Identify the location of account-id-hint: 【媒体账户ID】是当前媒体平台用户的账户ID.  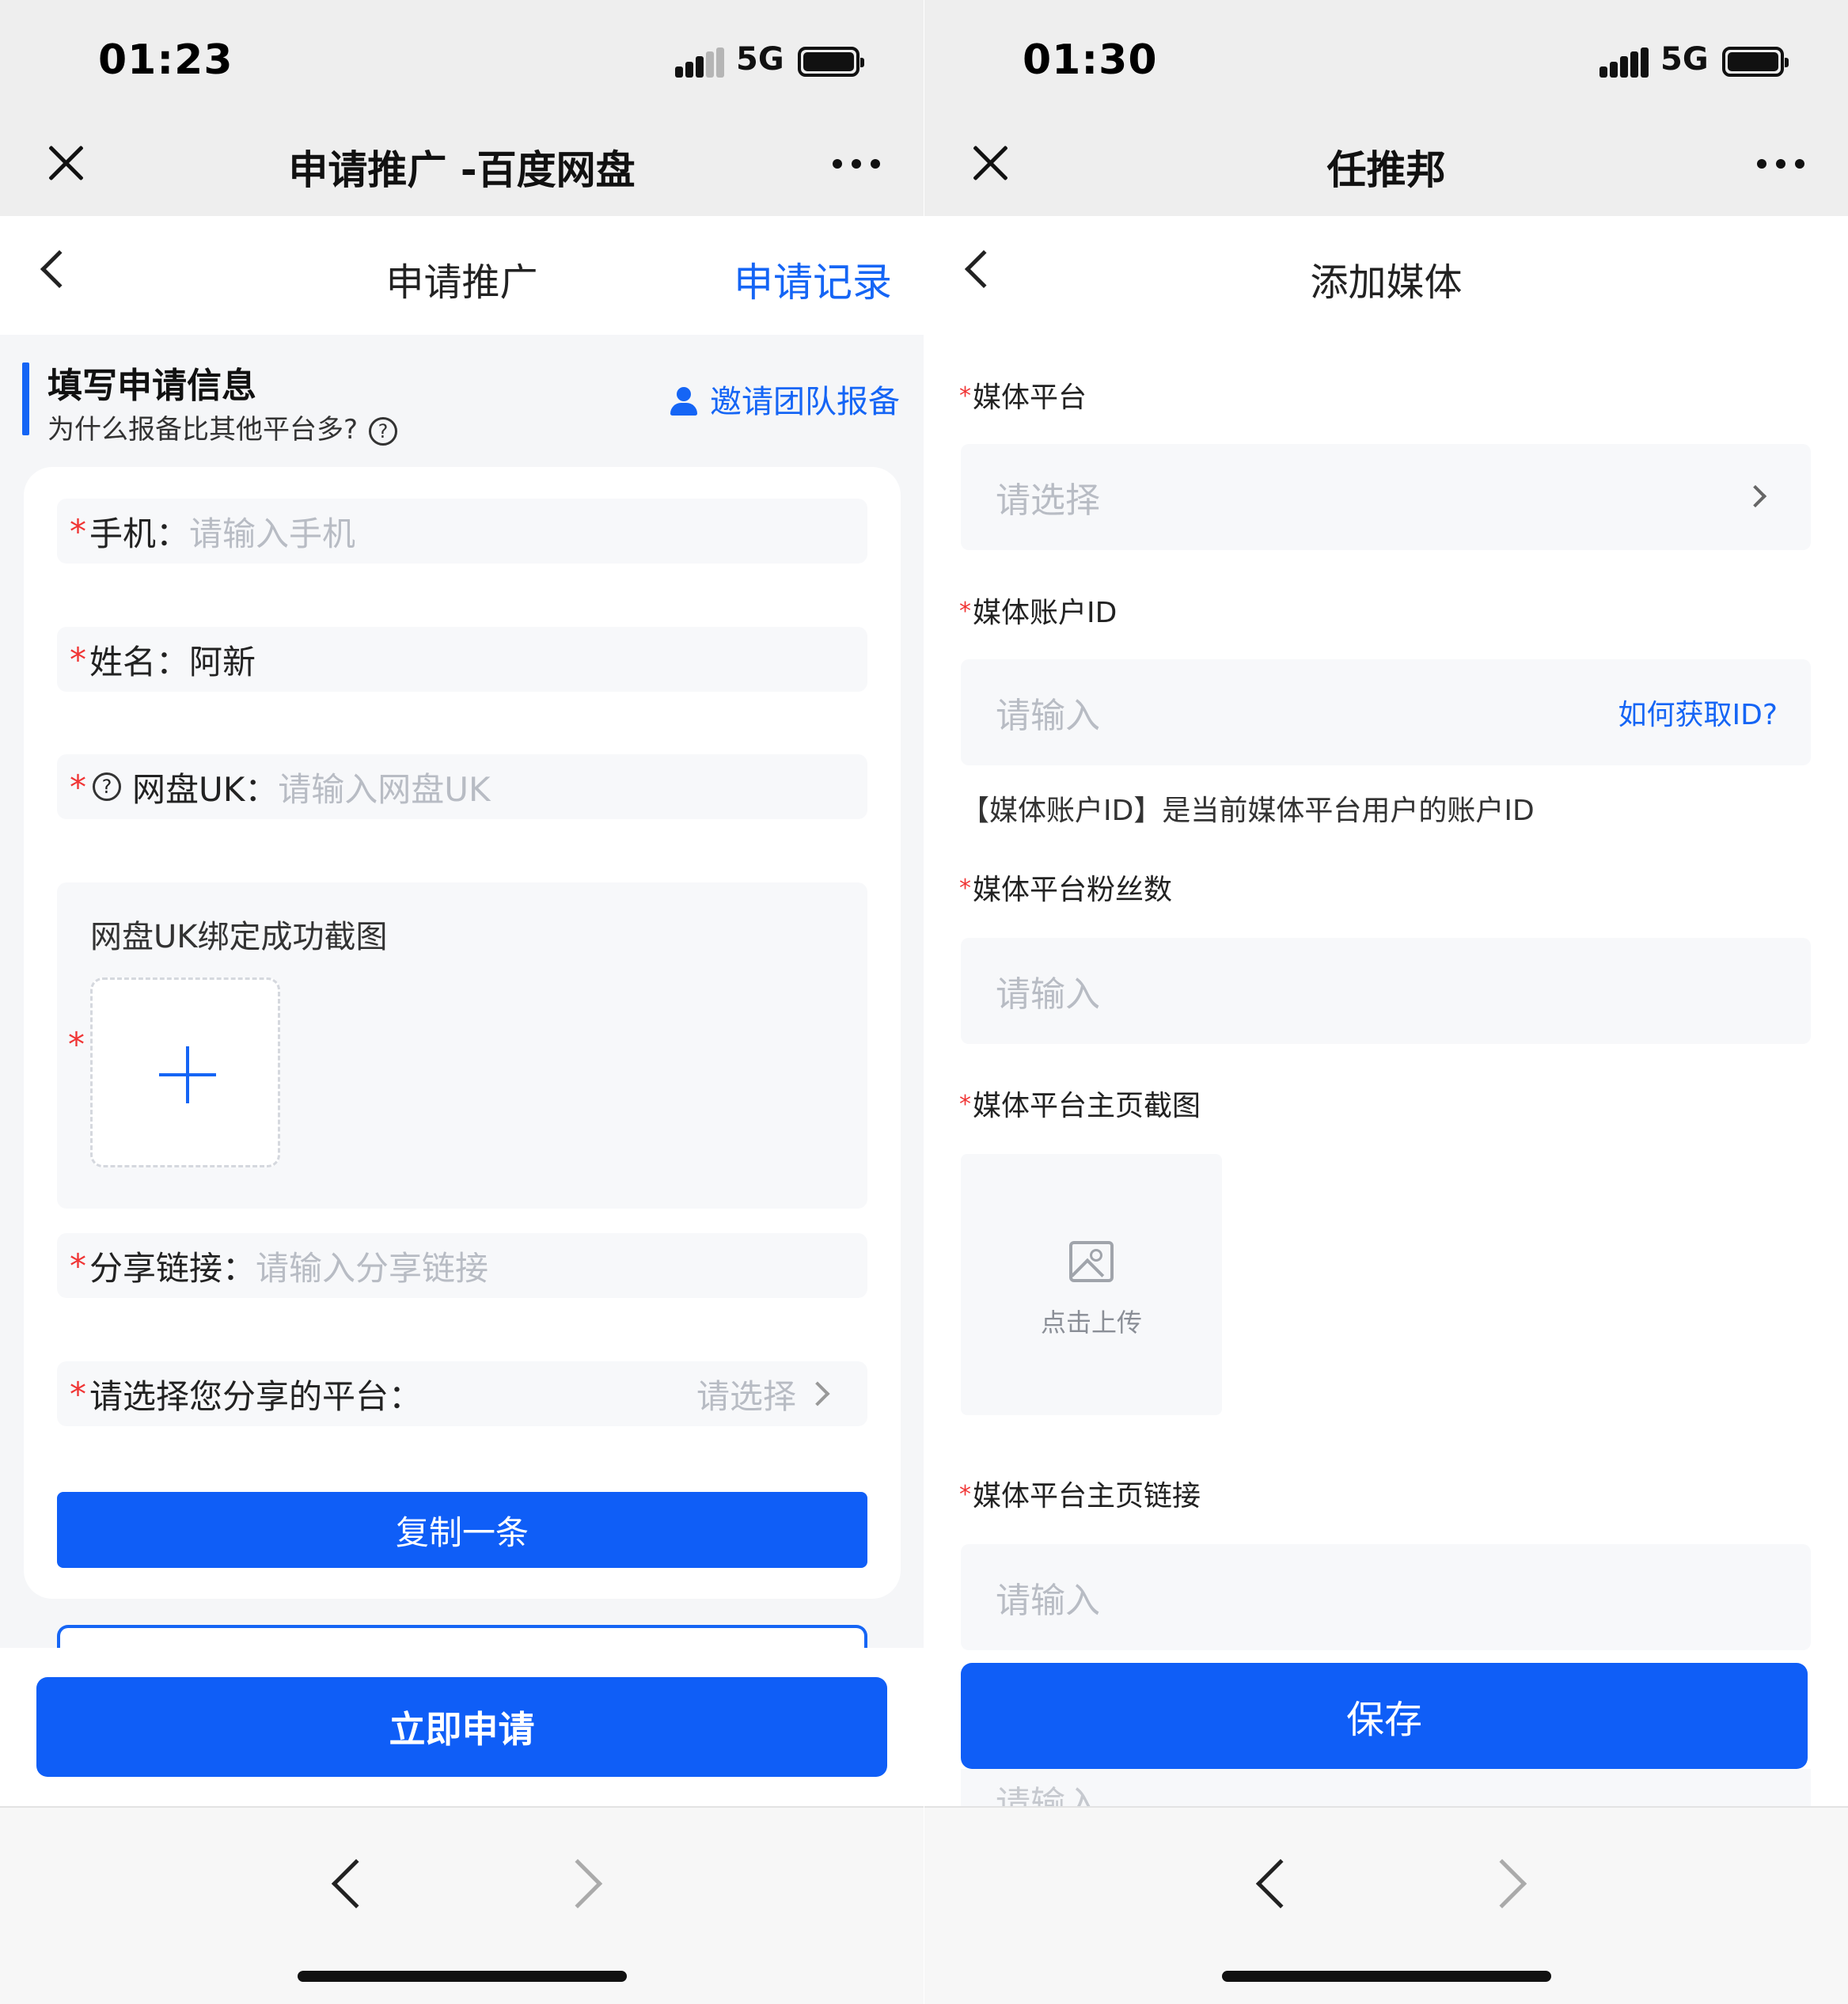
(1248, 811).